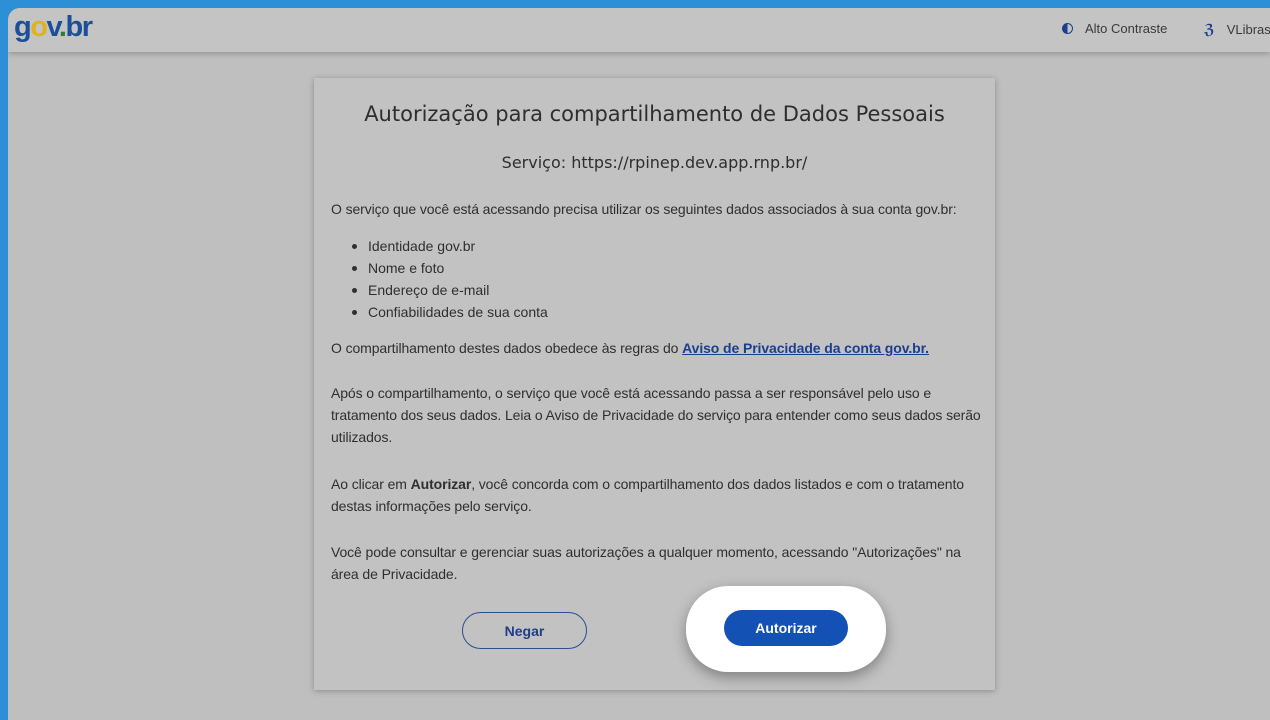  Describe the element at coordinates (654, 162) in the screenshot. I see `service-url: Serviço: https://rpinep.dev.app.rnp.br/` at that location.